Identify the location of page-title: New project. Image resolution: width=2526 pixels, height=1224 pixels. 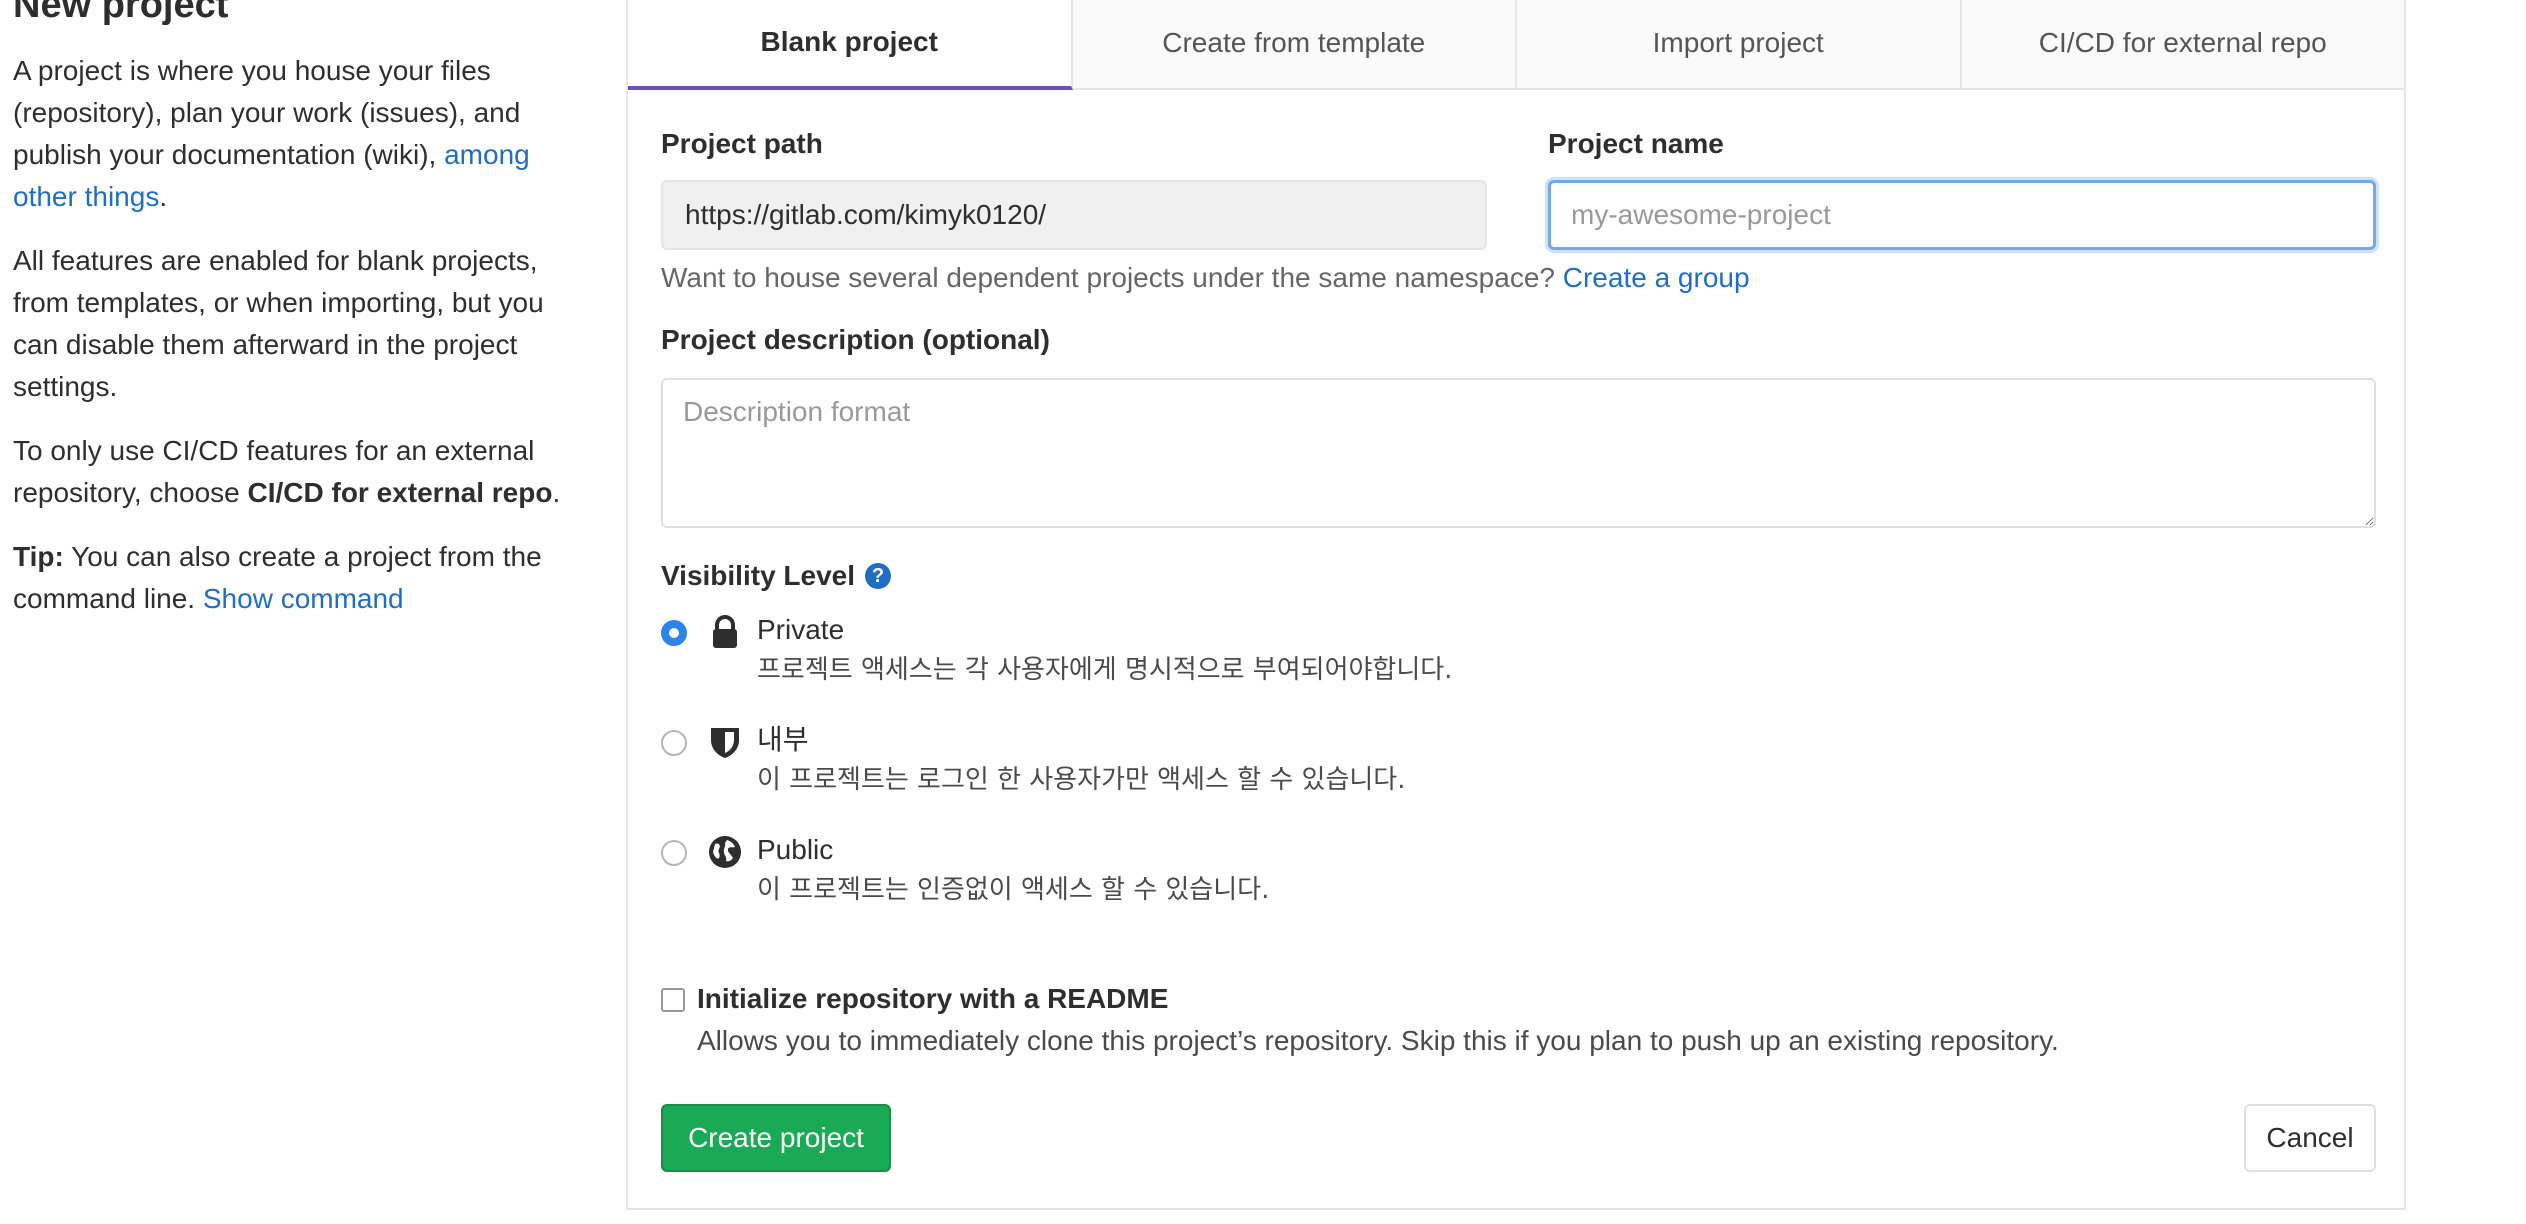
(121, 13).